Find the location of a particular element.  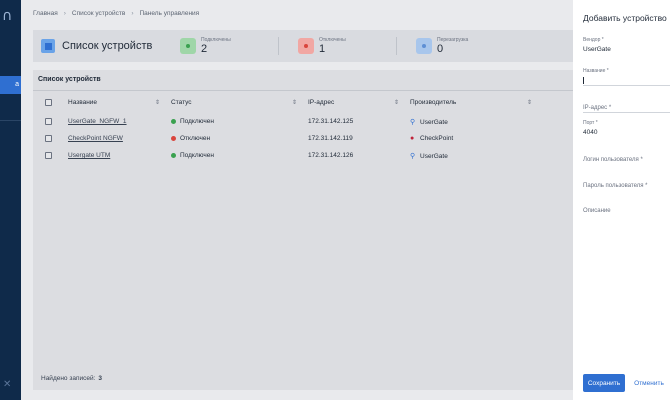

status-text: Отключен is located at coordinates (195, 138).